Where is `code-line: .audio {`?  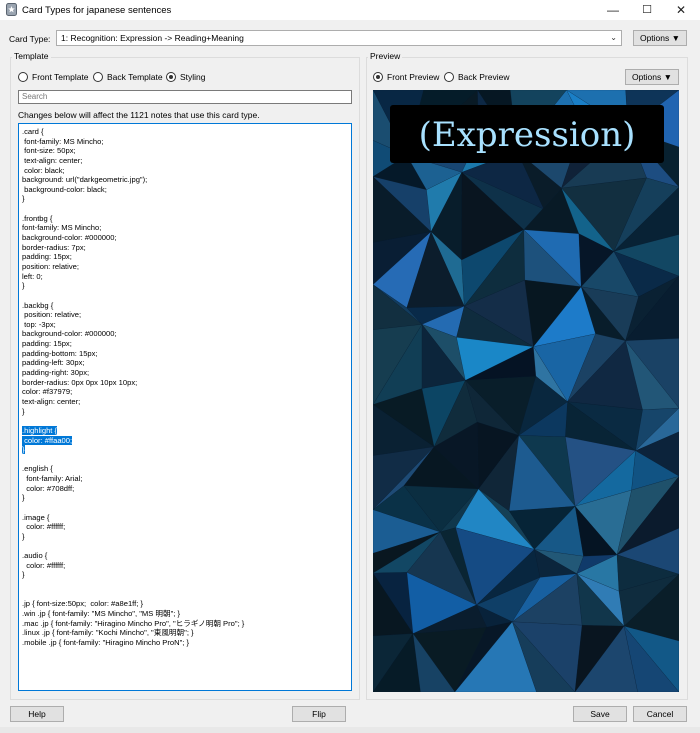 code-line: .audio { is located at coordinates (35, 556).